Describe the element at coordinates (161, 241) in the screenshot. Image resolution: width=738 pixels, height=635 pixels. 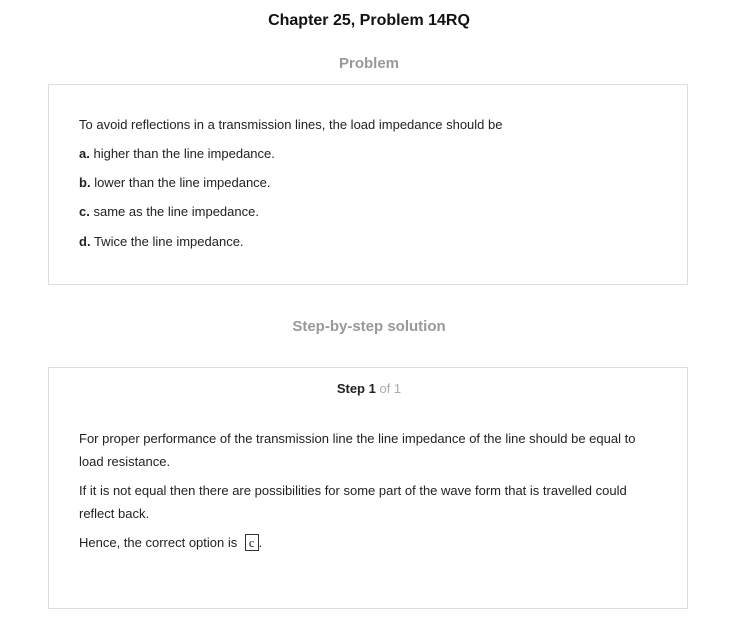
I see `option-d: d. Twice the line impedance.` at that location.